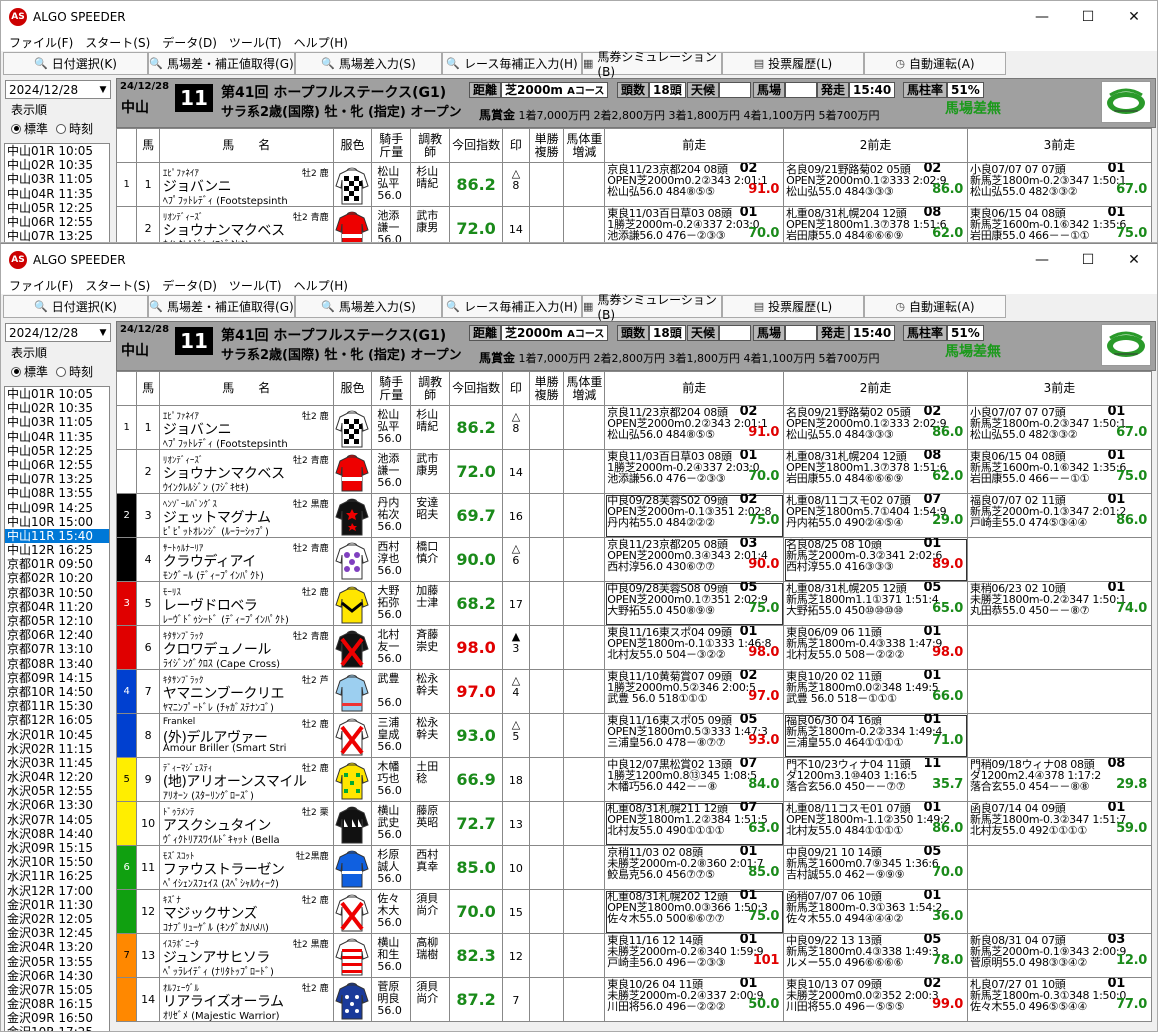  Describe the element at coordinates (516, 388) in the screenshot. I see `col-mark: 印` at that location.